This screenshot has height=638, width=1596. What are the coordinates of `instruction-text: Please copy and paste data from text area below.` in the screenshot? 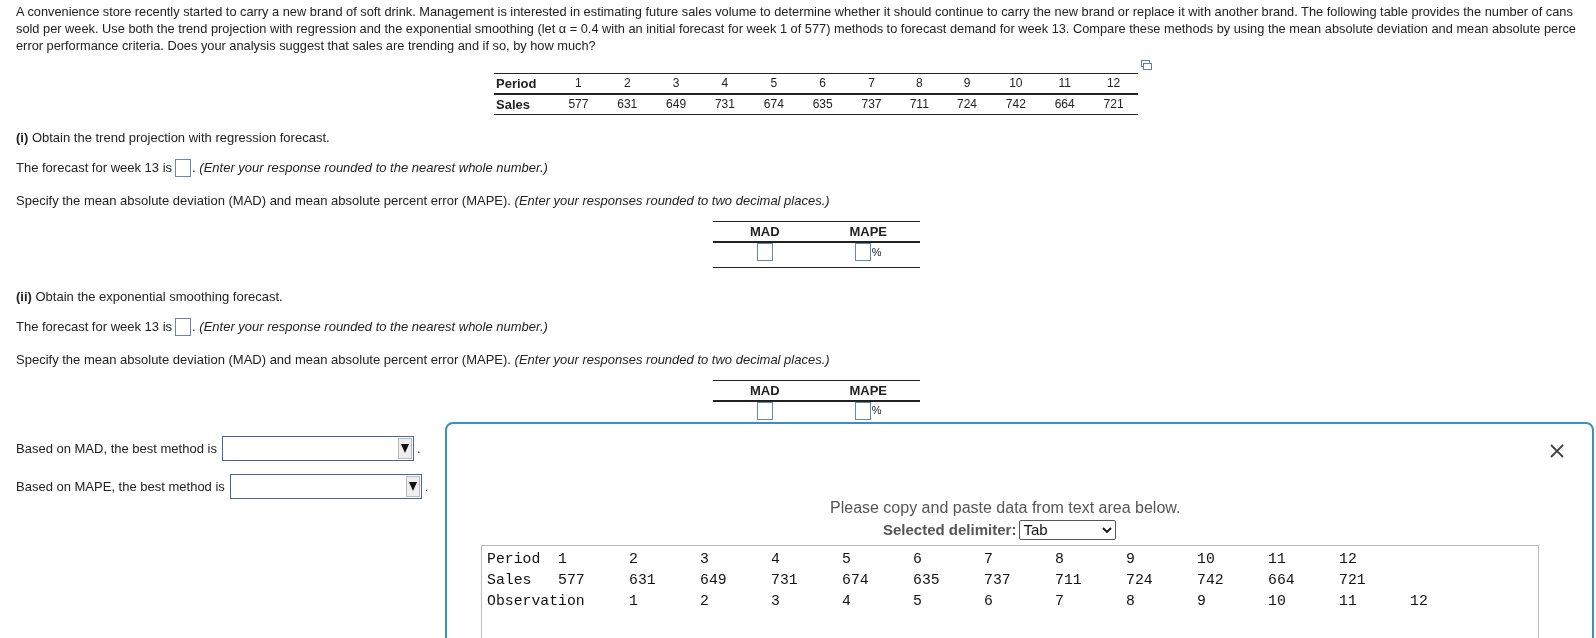 It's located at (1005, 507).